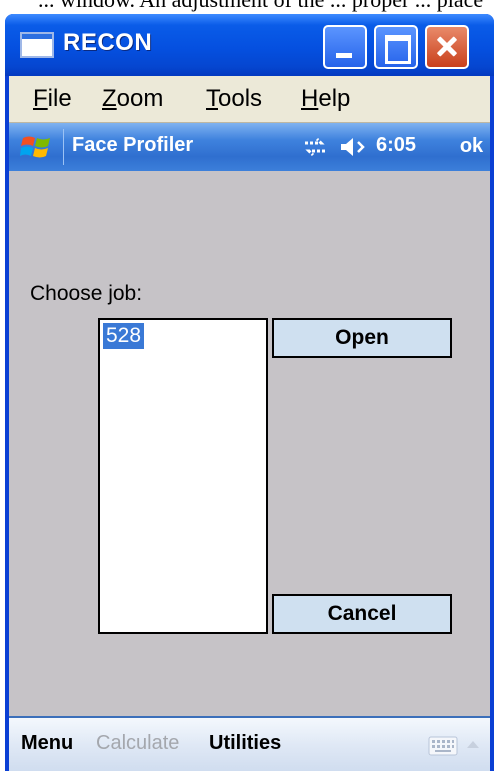 The image size is (495, 771). Describe the element at coordinates (36, 147) in the screenshot. I see `windows-flag-icon` at that location.